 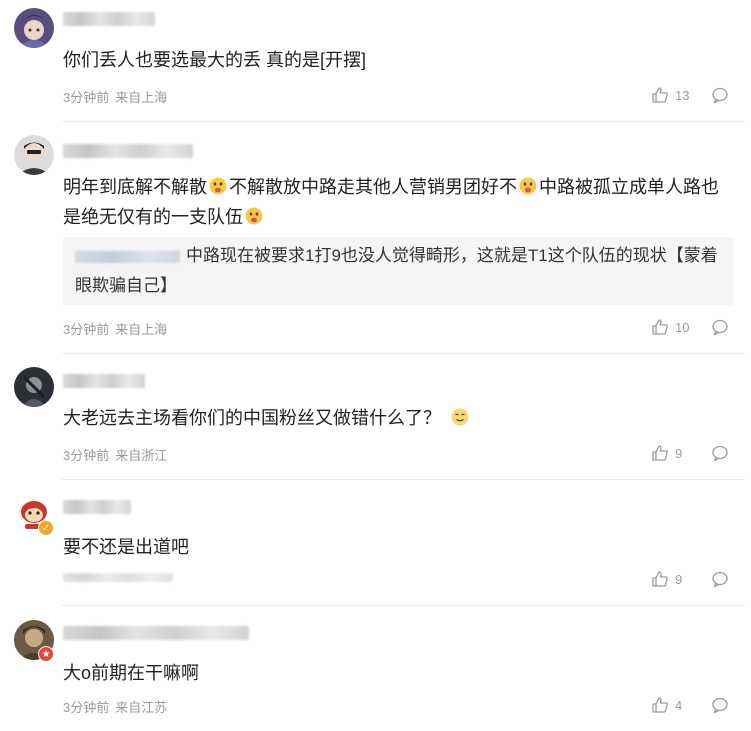 I want to click on quoted-reply-content: 中路现在被要求1打9也没人觉得畸形，这就是T1这个队伍的现状【蒙着眼欺骗自己】, so click(x=398, y=271).